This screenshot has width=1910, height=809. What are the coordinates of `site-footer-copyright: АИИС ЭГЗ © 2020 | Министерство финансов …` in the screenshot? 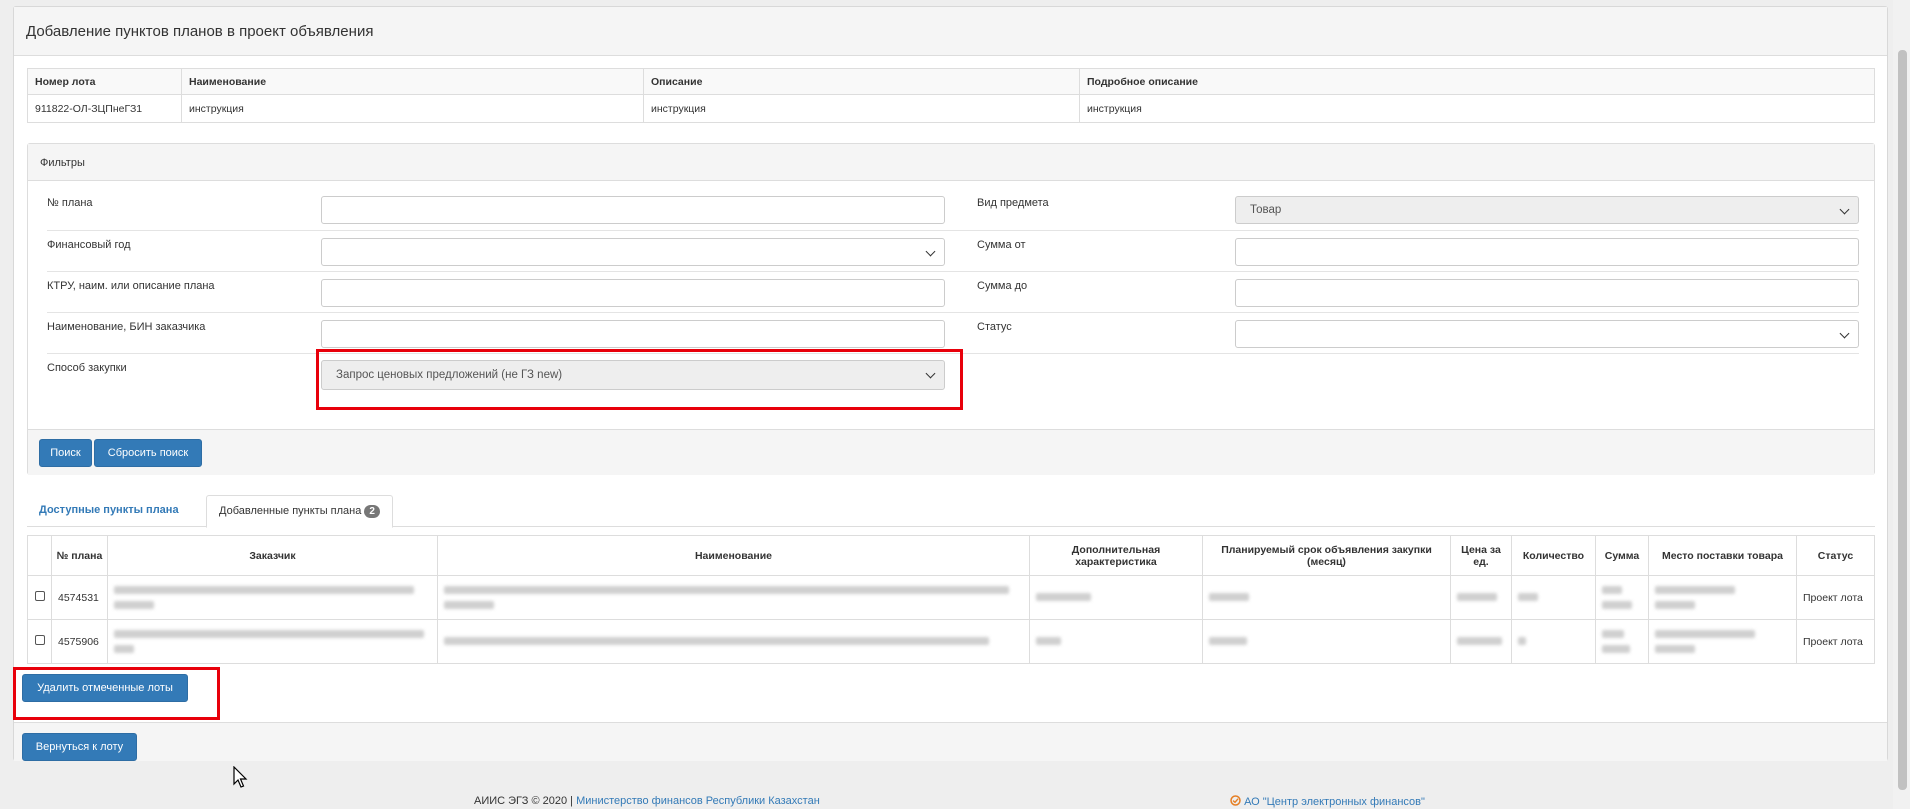 It's located at (647, 801).